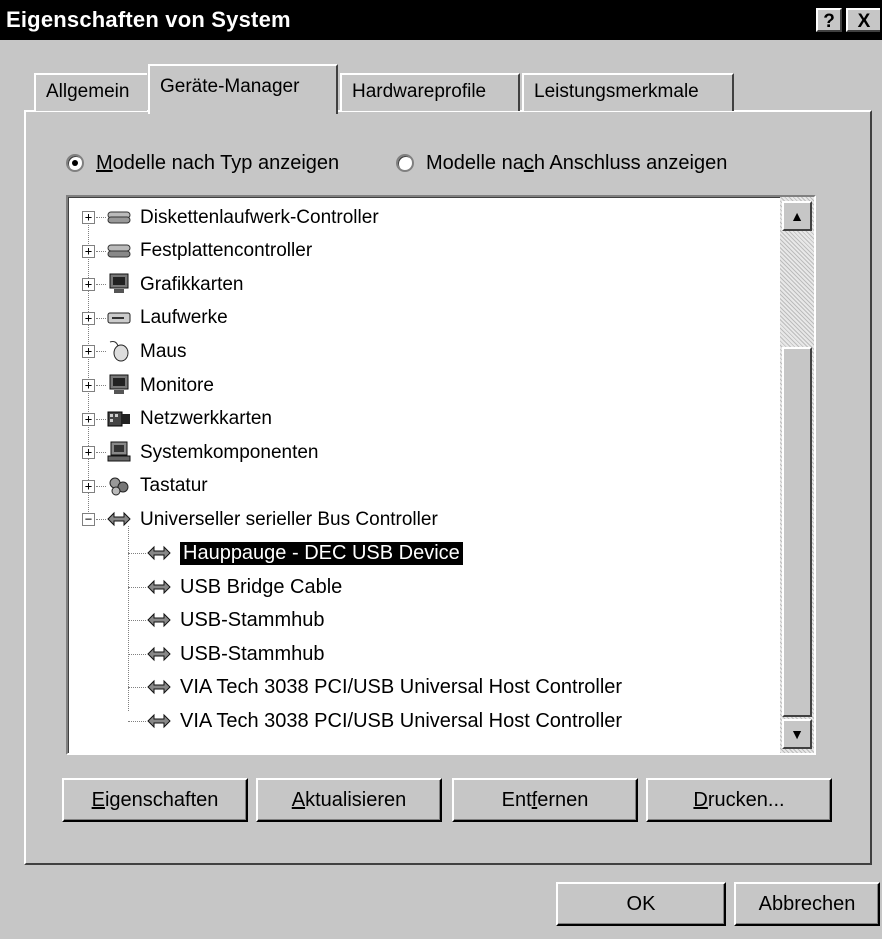 This screenshot has height=939, width=882. Describe the element at coordinates (829, 20) in the screenshot. I see `help-button: ?` at that location.